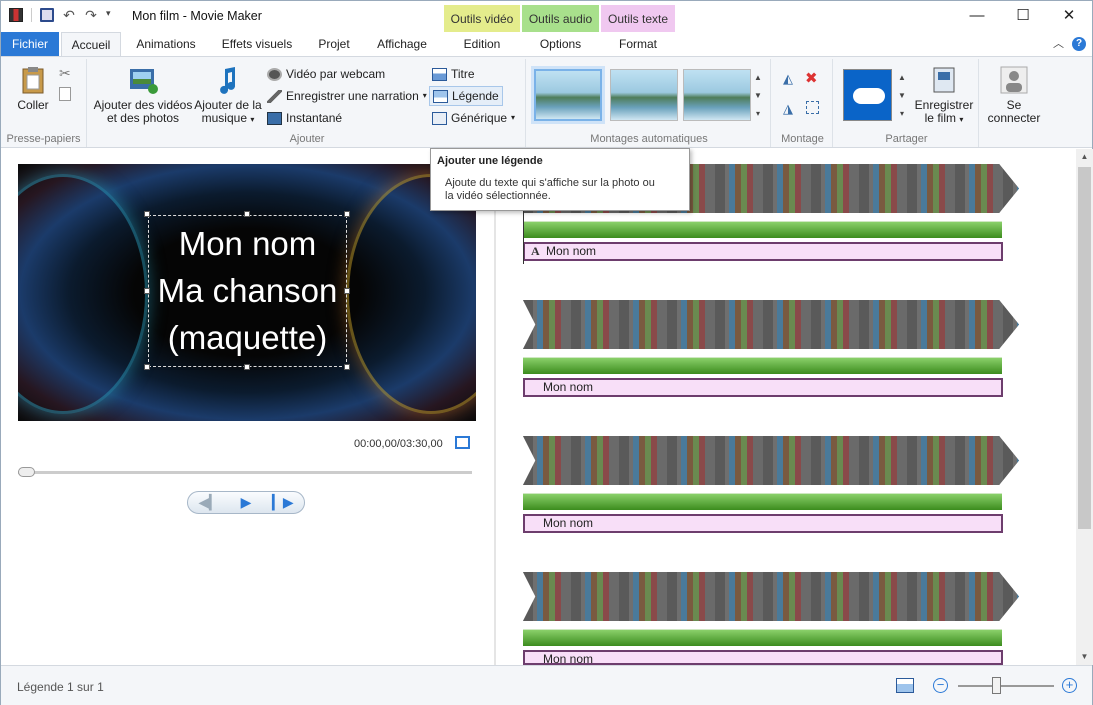  What do you see at coordinates (1069, 16) in the screenshot?
I see `close-button: ✕` at bounding box center [1069, 16].